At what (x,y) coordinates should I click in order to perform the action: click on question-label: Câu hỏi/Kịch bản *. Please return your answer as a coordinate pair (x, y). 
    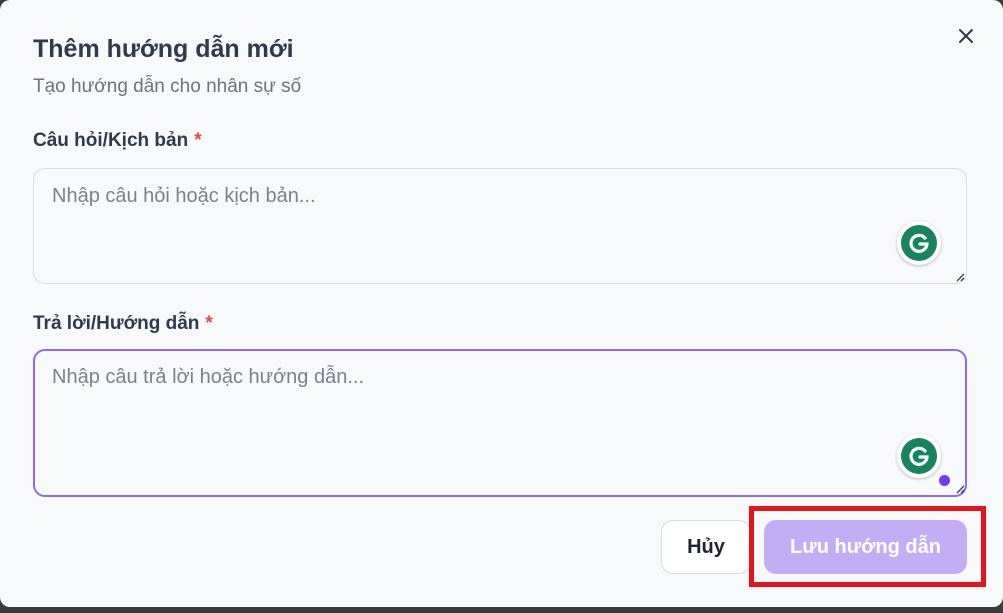
    Looking at the image, I should click on (117, 141).